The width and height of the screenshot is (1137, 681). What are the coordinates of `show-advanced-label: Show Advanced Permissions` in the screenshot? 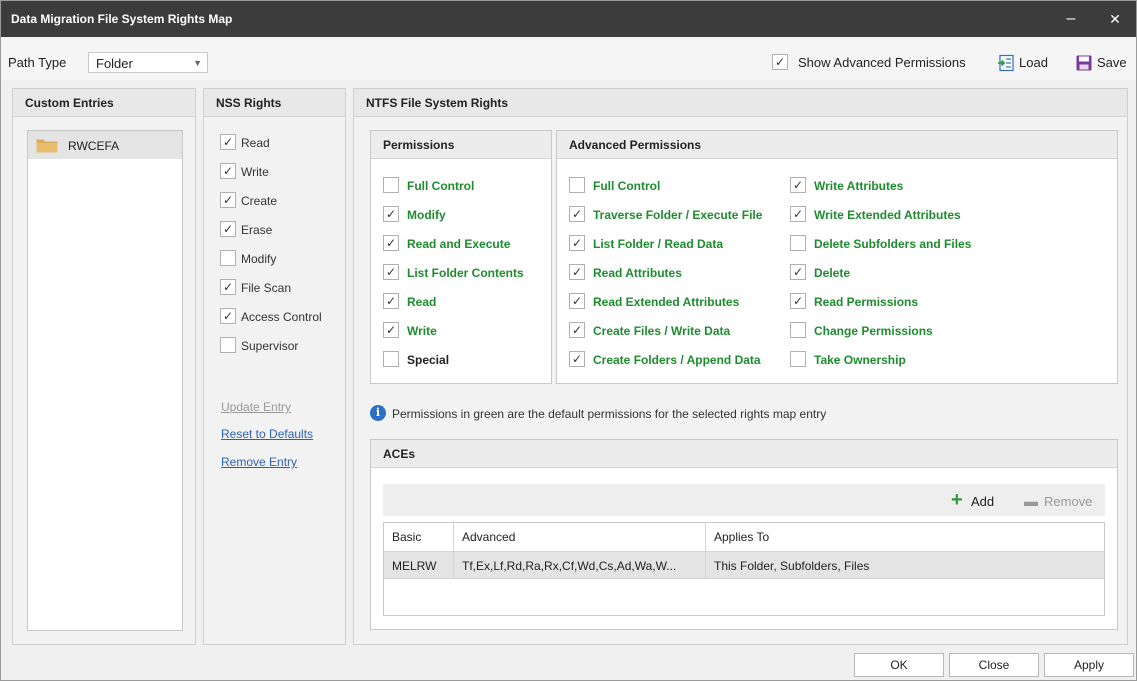 It's located at (882, 62).